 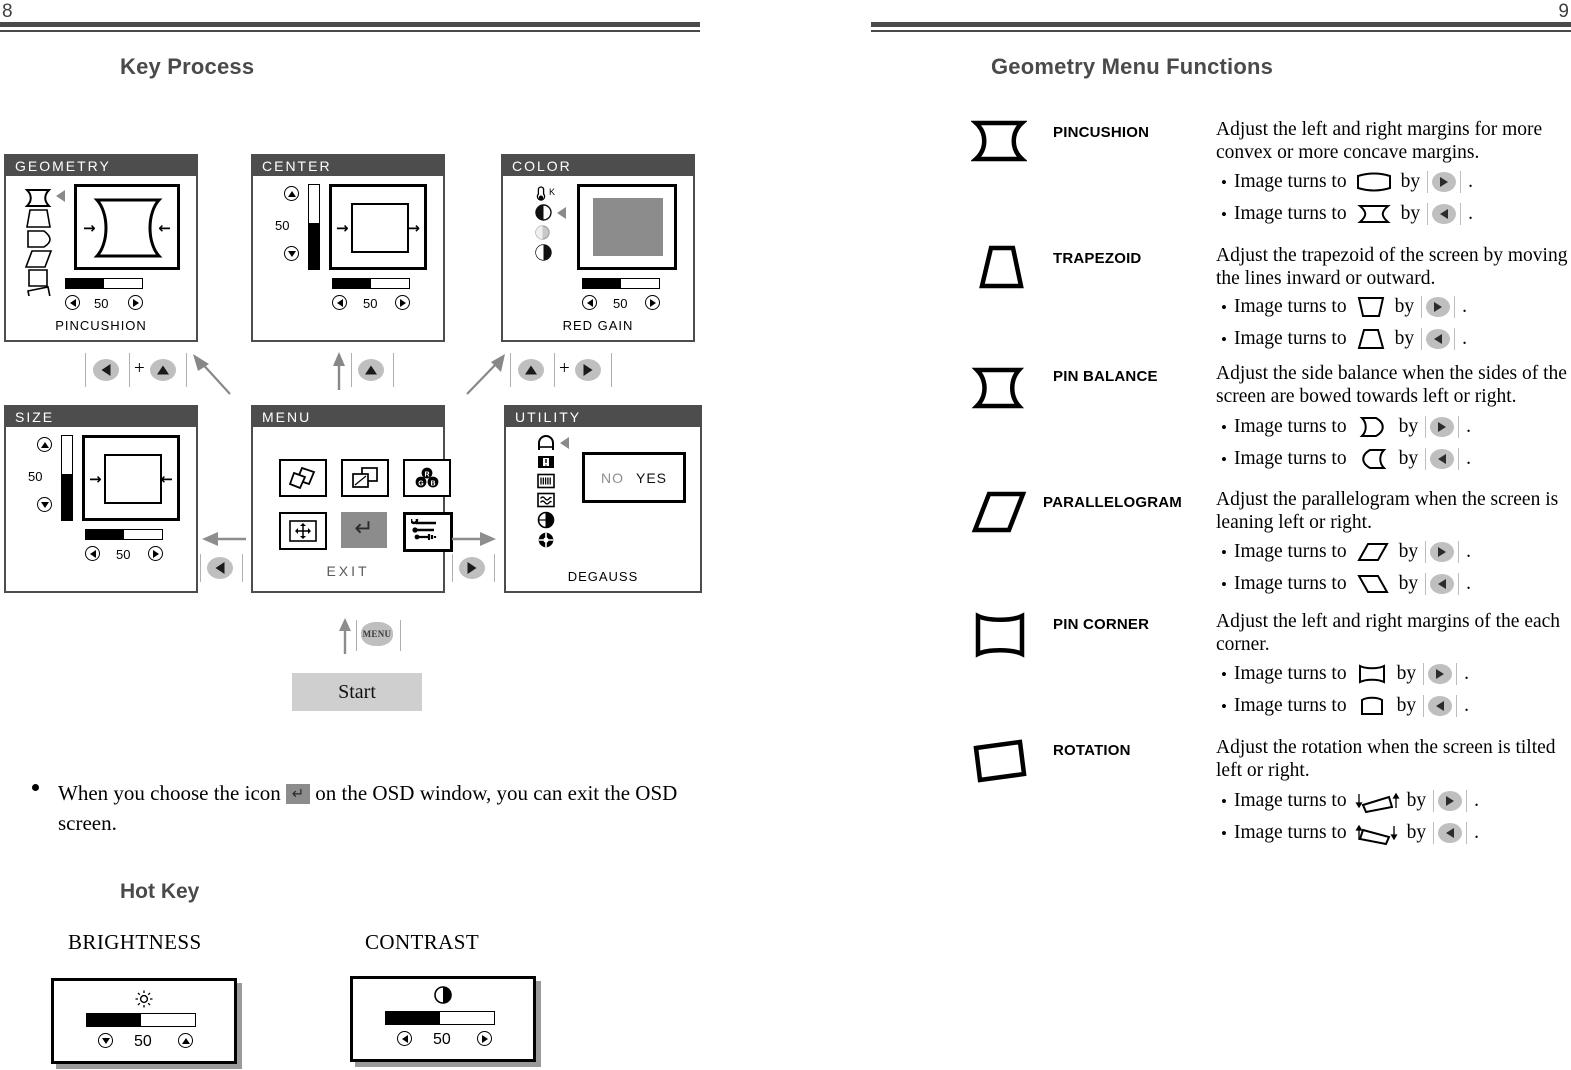 I want to click on osd-panel-center: CENTER 50 → → 50, so click(x=348, y=248).